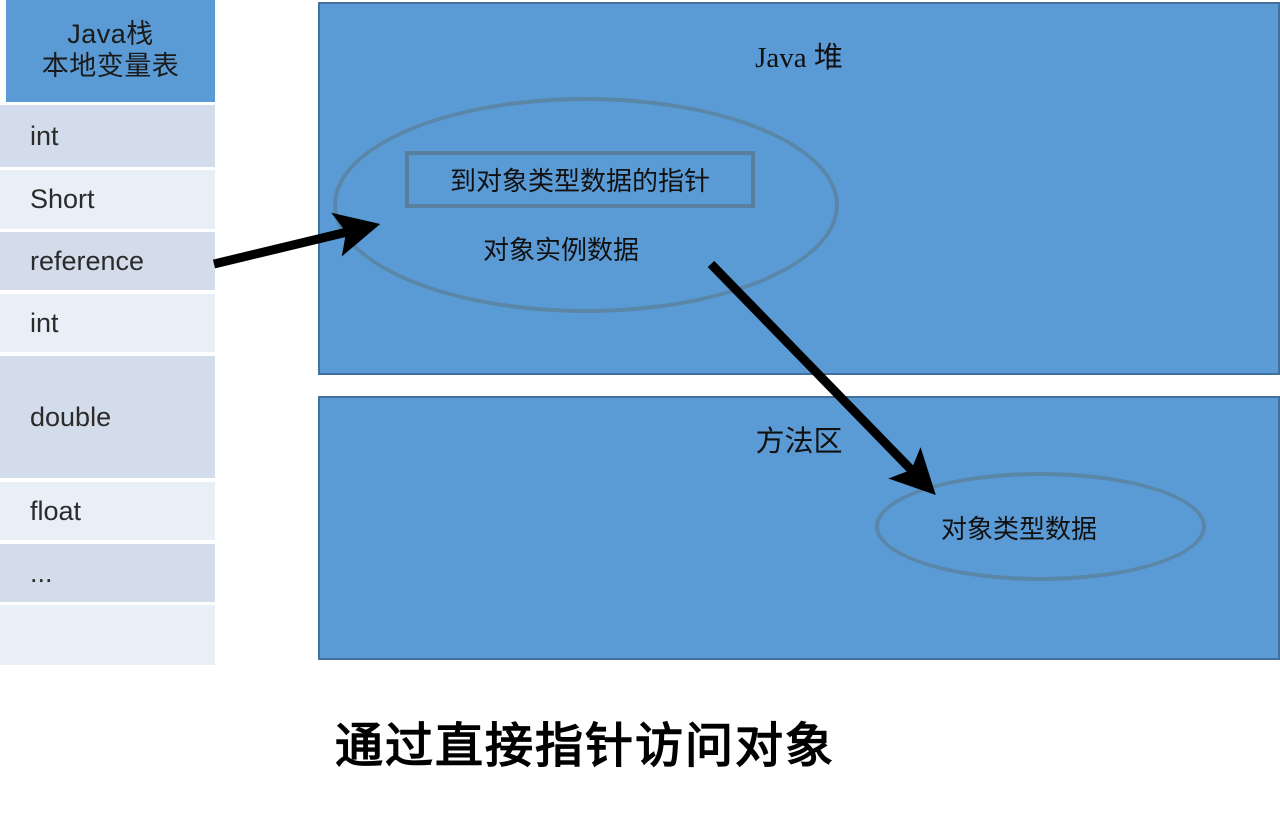  What do you see at coordinates (62, 199) in the screenshot?
I see `stack-slot-label: Short` at bounding box center [62, 199].